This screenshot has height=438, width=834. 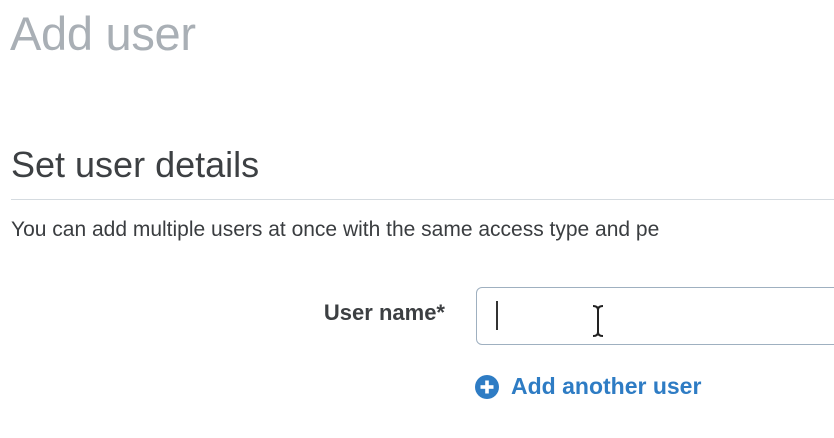 What do you see at coordinates (606, 386) in the screenshot?
I see `add-another-user-label: Add another user` at bounding box center [606, 386].